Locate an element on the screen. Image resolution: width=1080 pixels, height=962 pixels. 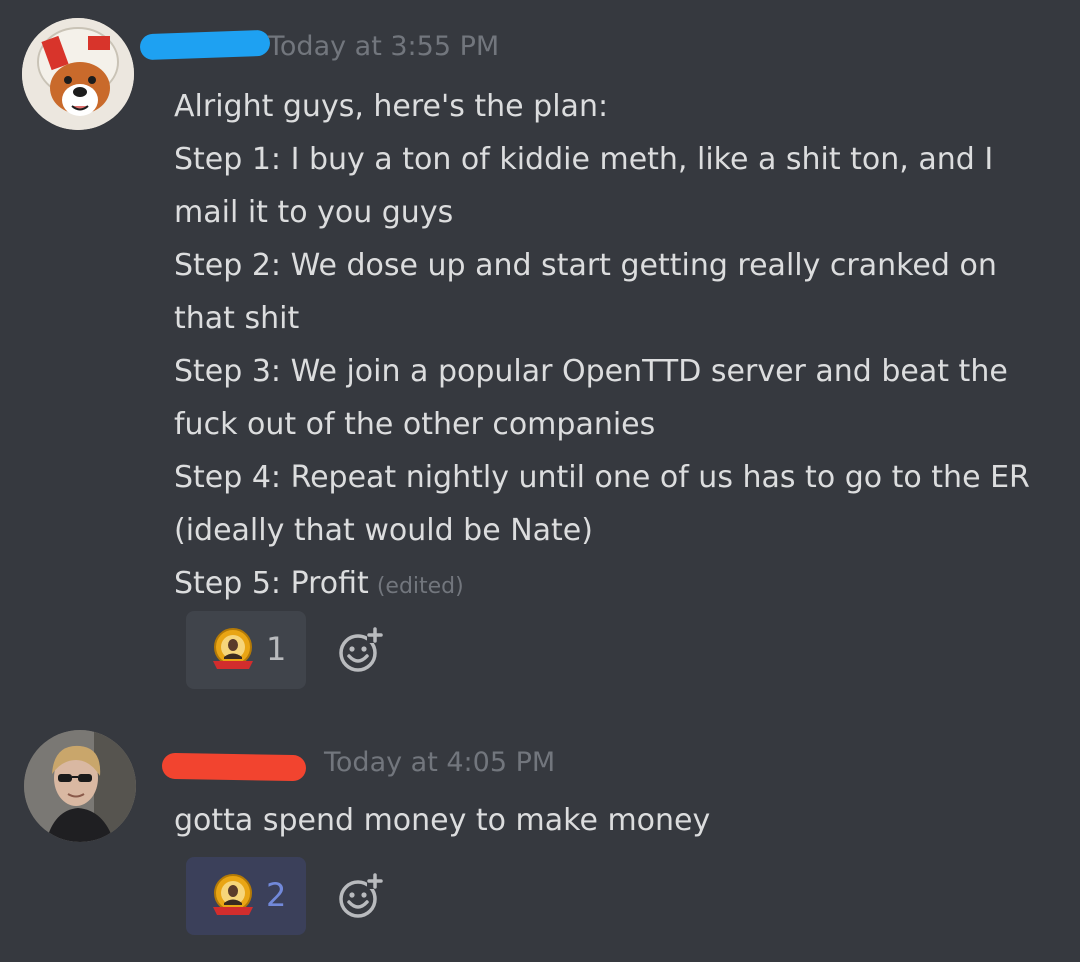
message-line: fuck out of the other companies is located at coordinates (415, 424).